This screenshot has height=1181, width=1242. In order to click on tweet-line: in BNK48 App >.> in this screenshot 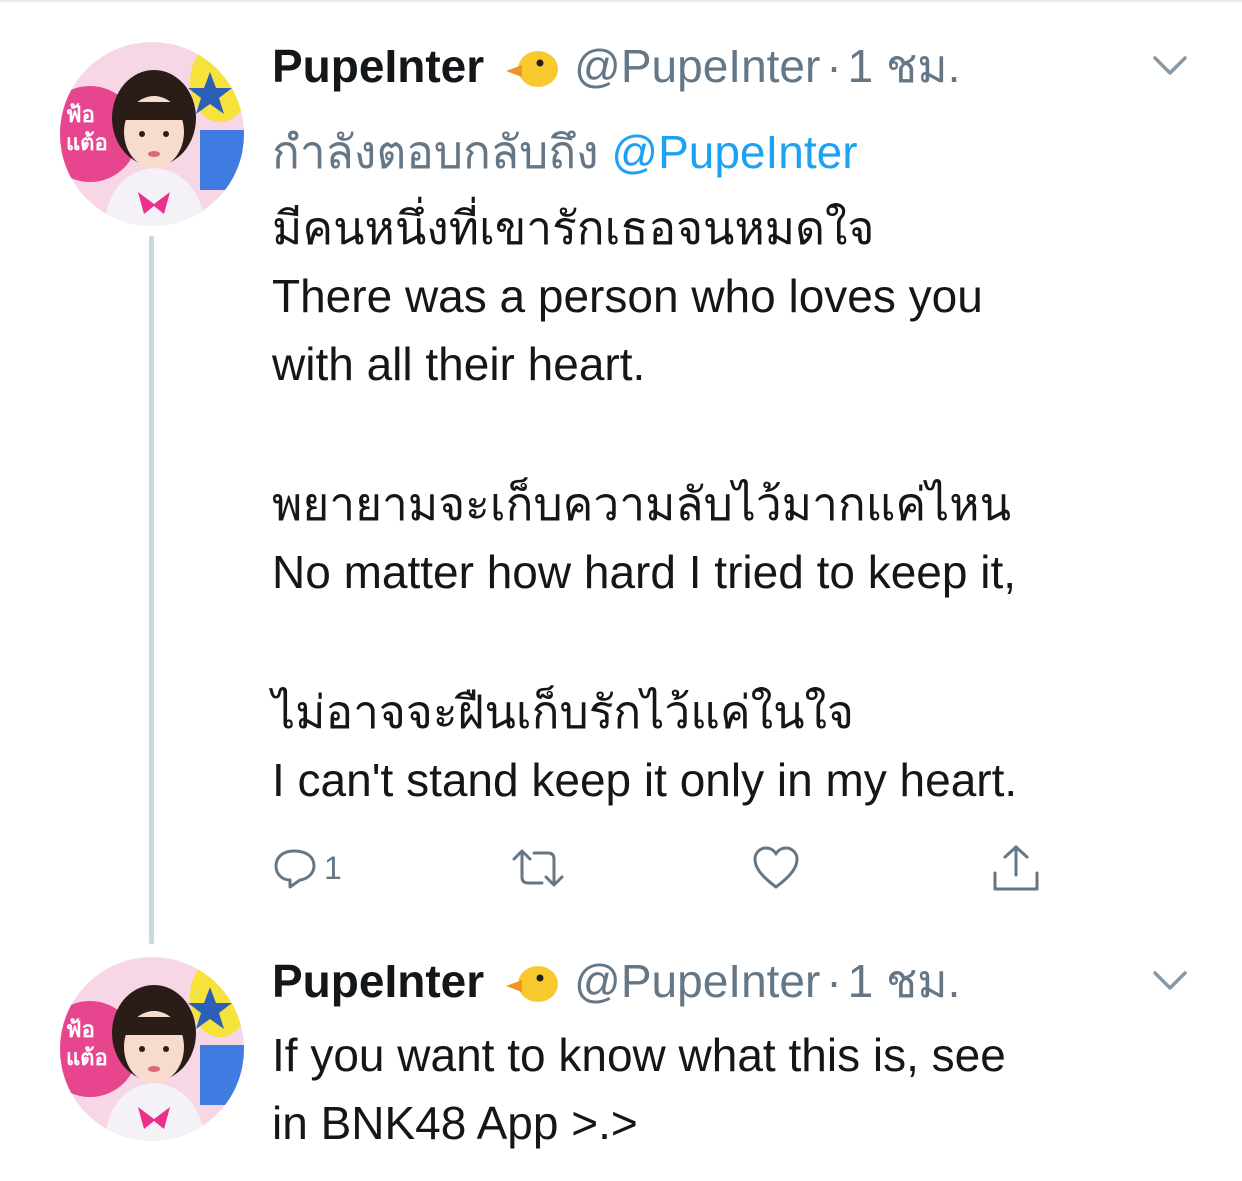, I will do `click(455, 1123)`.